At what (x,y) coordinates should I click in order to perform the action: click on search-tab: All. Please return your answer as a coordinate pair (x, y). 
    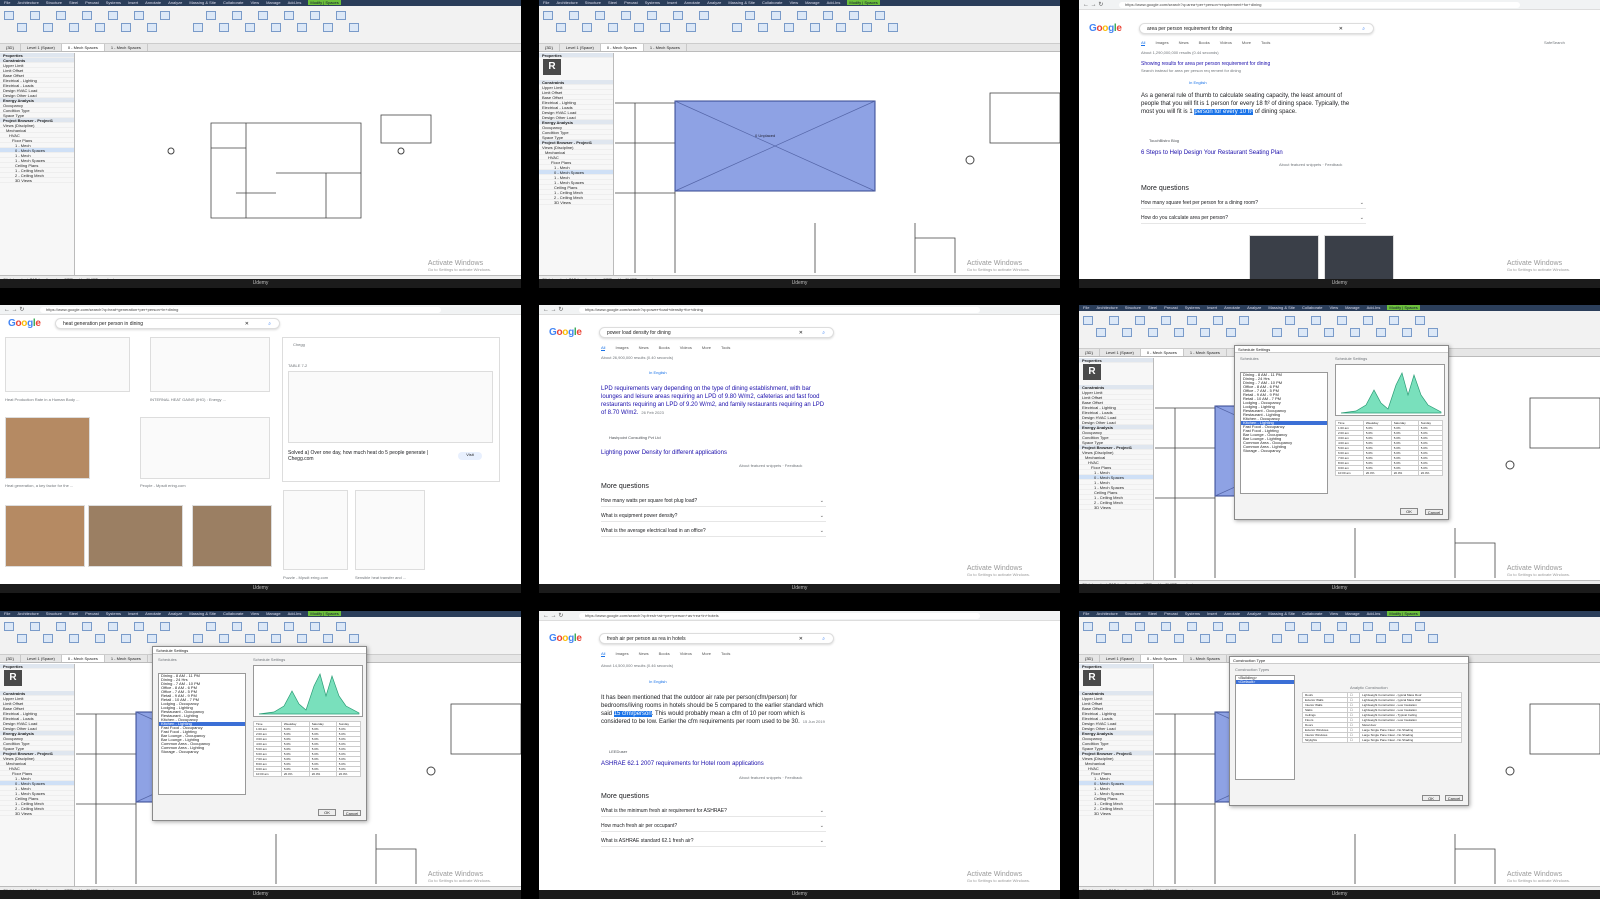
    Looking at the image, I should click on (1143, 43).